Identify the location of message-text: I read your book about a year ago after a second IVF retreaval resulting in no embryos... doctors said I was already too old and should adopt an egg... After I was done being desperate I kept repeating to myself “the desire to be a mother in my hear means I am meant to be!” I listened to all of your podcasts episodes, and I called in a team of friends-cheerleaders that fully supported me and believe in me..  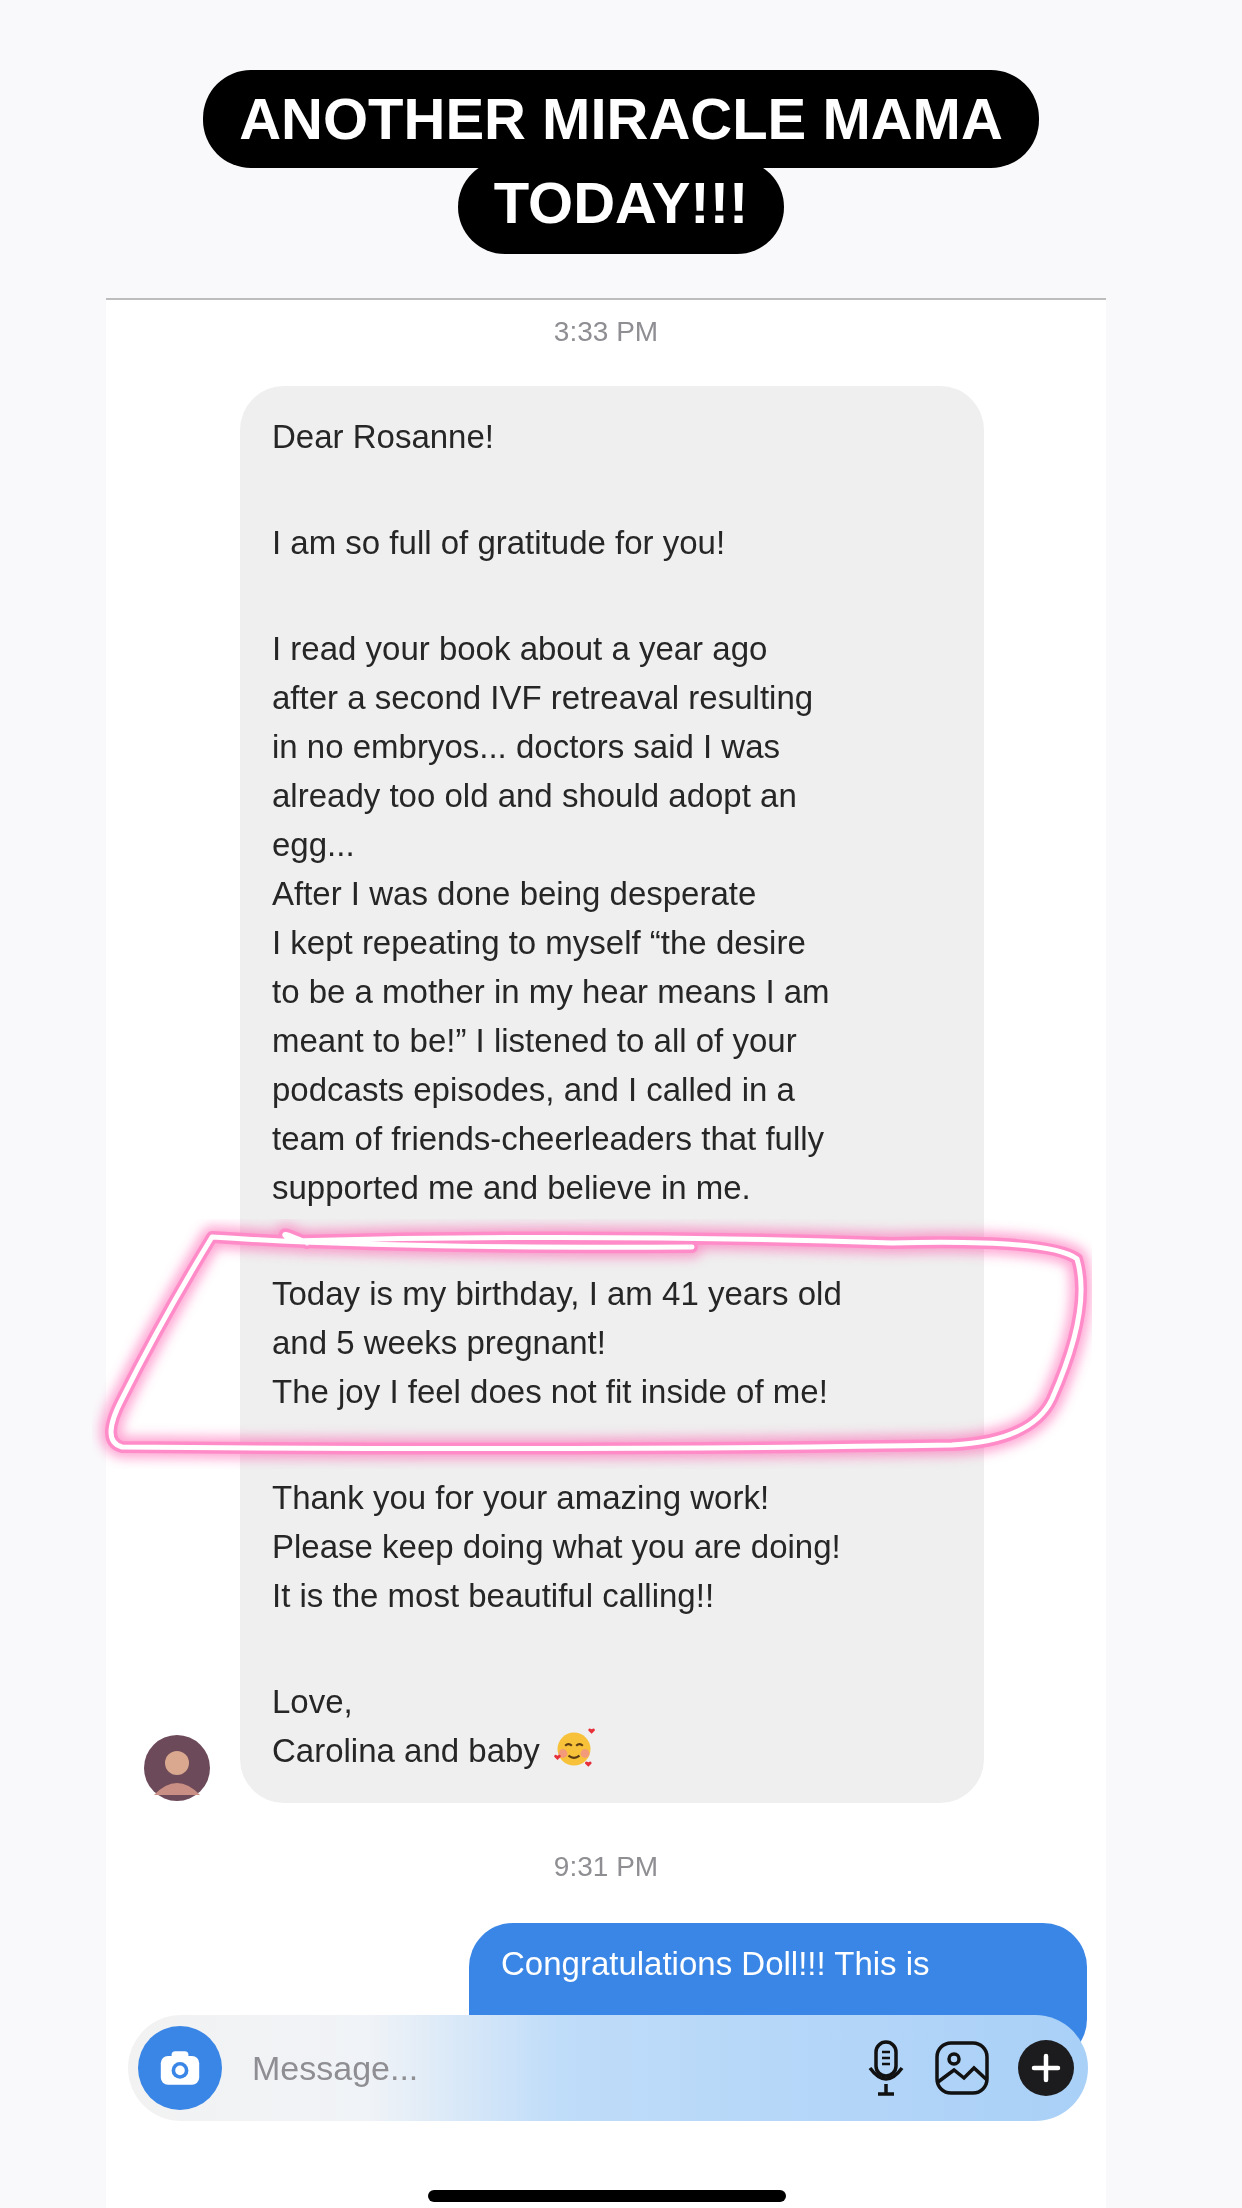
(551, 918).